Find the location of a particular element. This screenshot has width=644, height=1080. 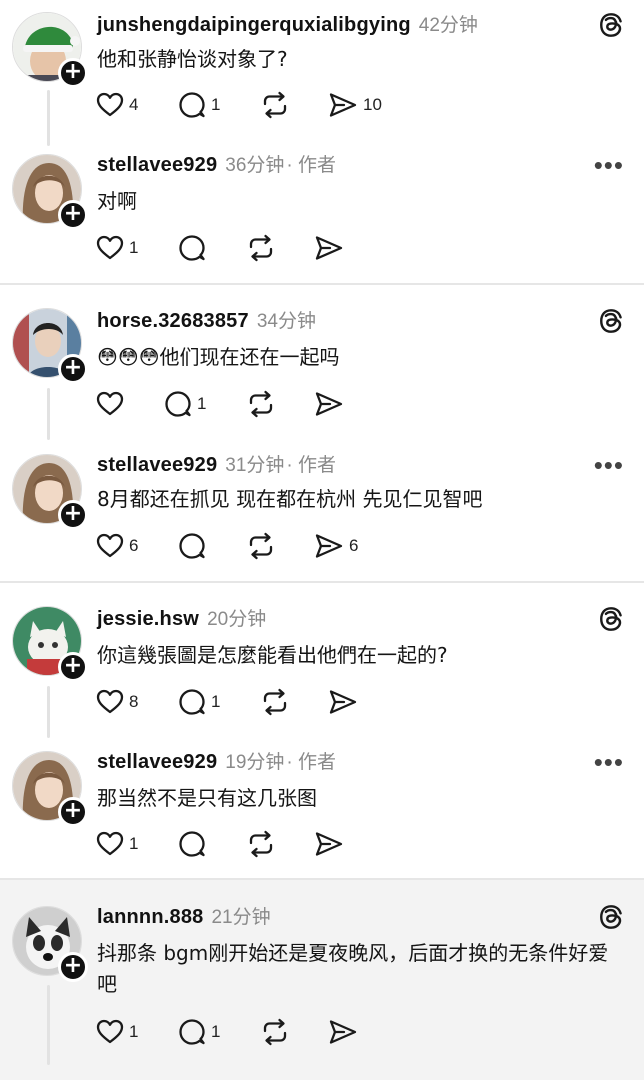

comment-header: lannnn.888 21分钟 is located at coordinates (184, 917).